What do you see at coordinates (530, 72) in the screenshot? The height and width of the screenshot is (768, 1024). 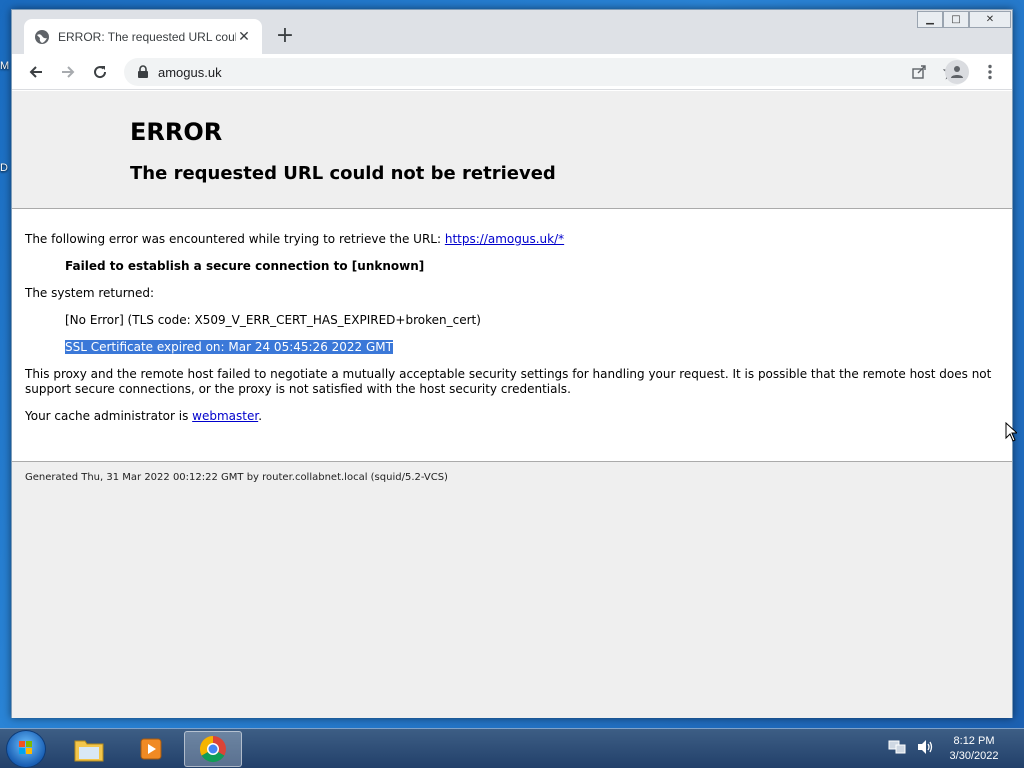 I see `url-text: amogus.uk` at bounding box center [530, 72].